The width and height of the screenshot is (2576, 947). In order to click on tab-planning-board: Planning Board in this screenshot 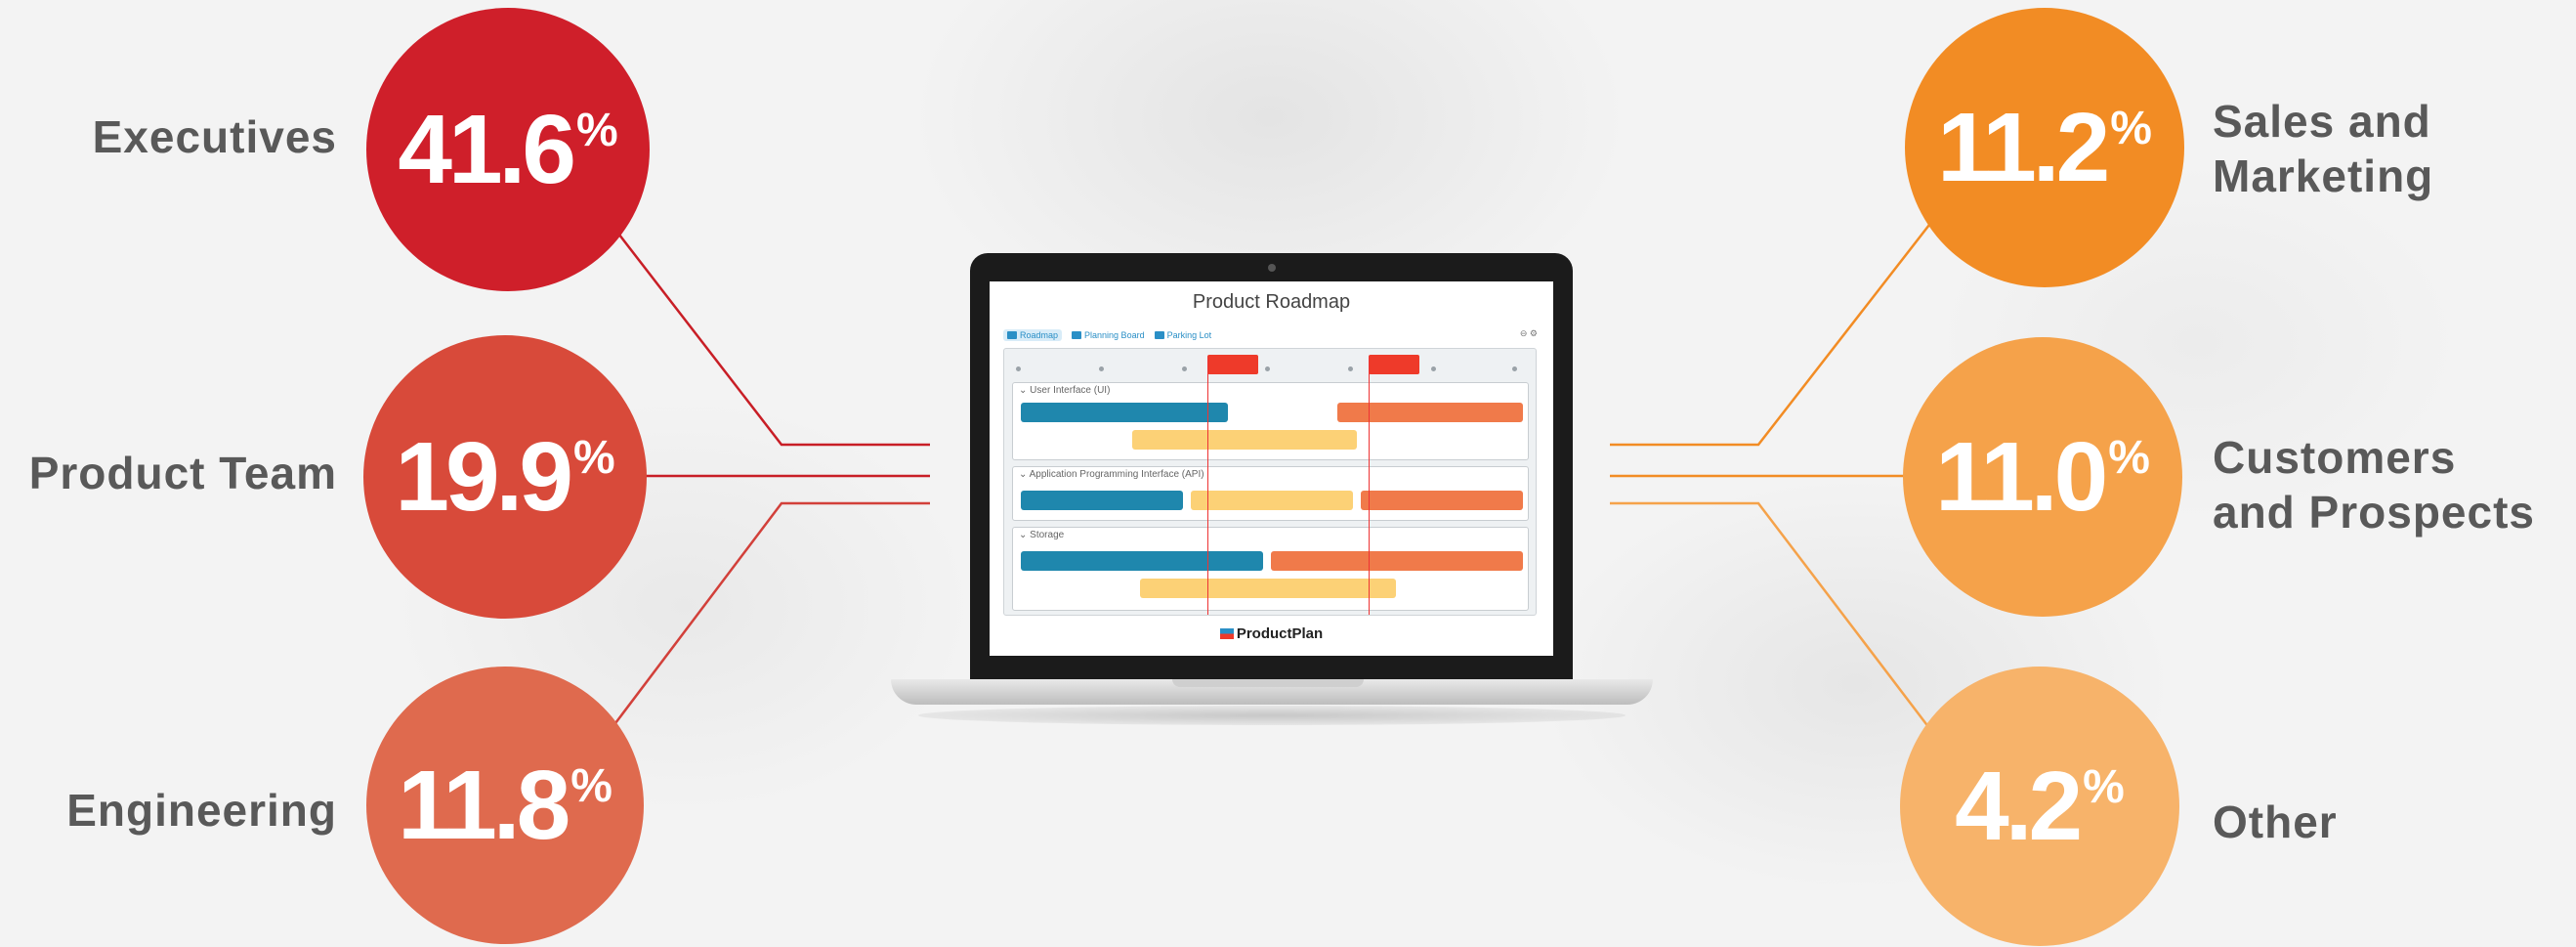, I will do `click(1108, 335)`.